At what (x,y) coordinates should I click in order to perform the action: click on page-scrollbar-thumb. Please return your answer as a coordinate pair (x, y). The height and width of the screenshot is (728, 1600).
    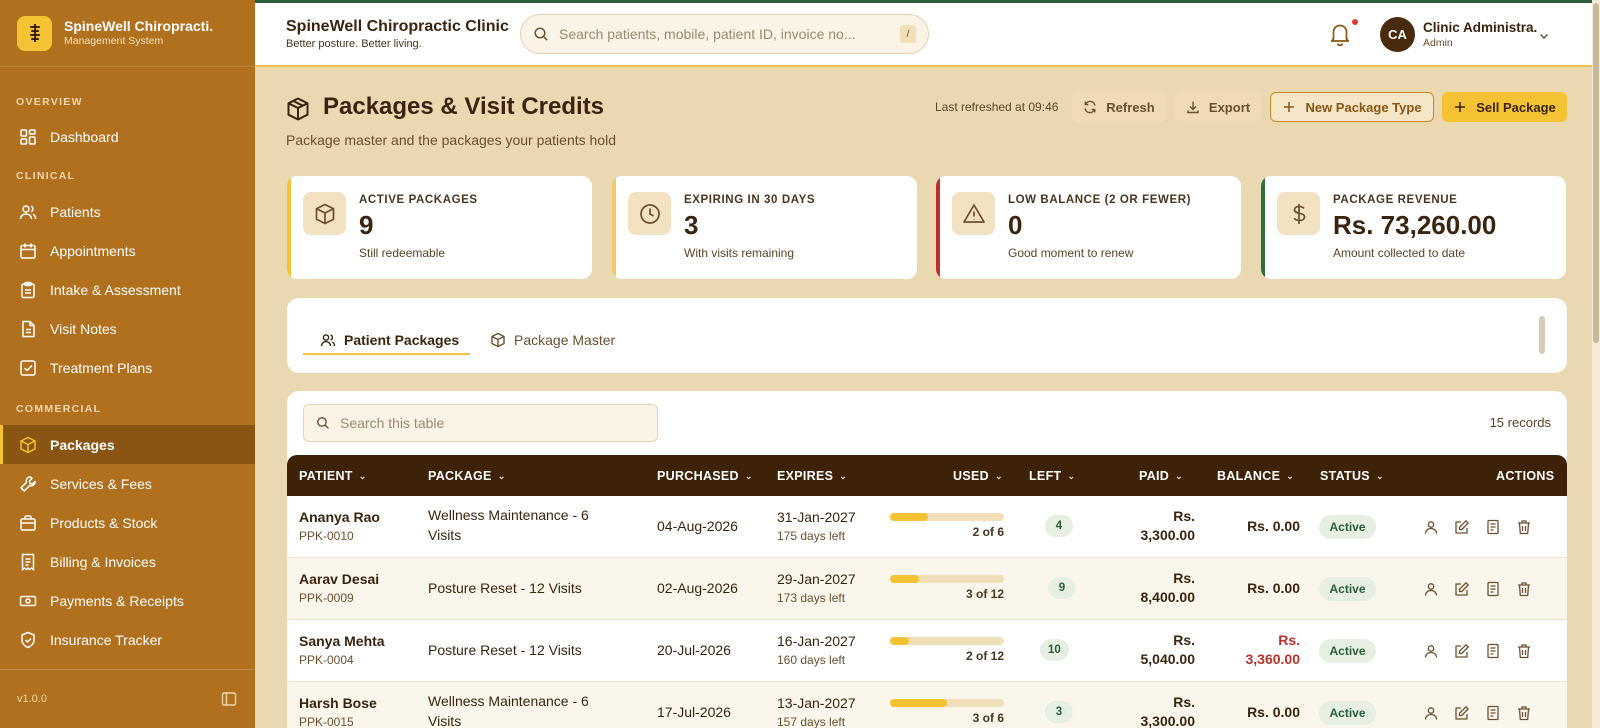
    Looking at the image, I should click on (1596, 173).